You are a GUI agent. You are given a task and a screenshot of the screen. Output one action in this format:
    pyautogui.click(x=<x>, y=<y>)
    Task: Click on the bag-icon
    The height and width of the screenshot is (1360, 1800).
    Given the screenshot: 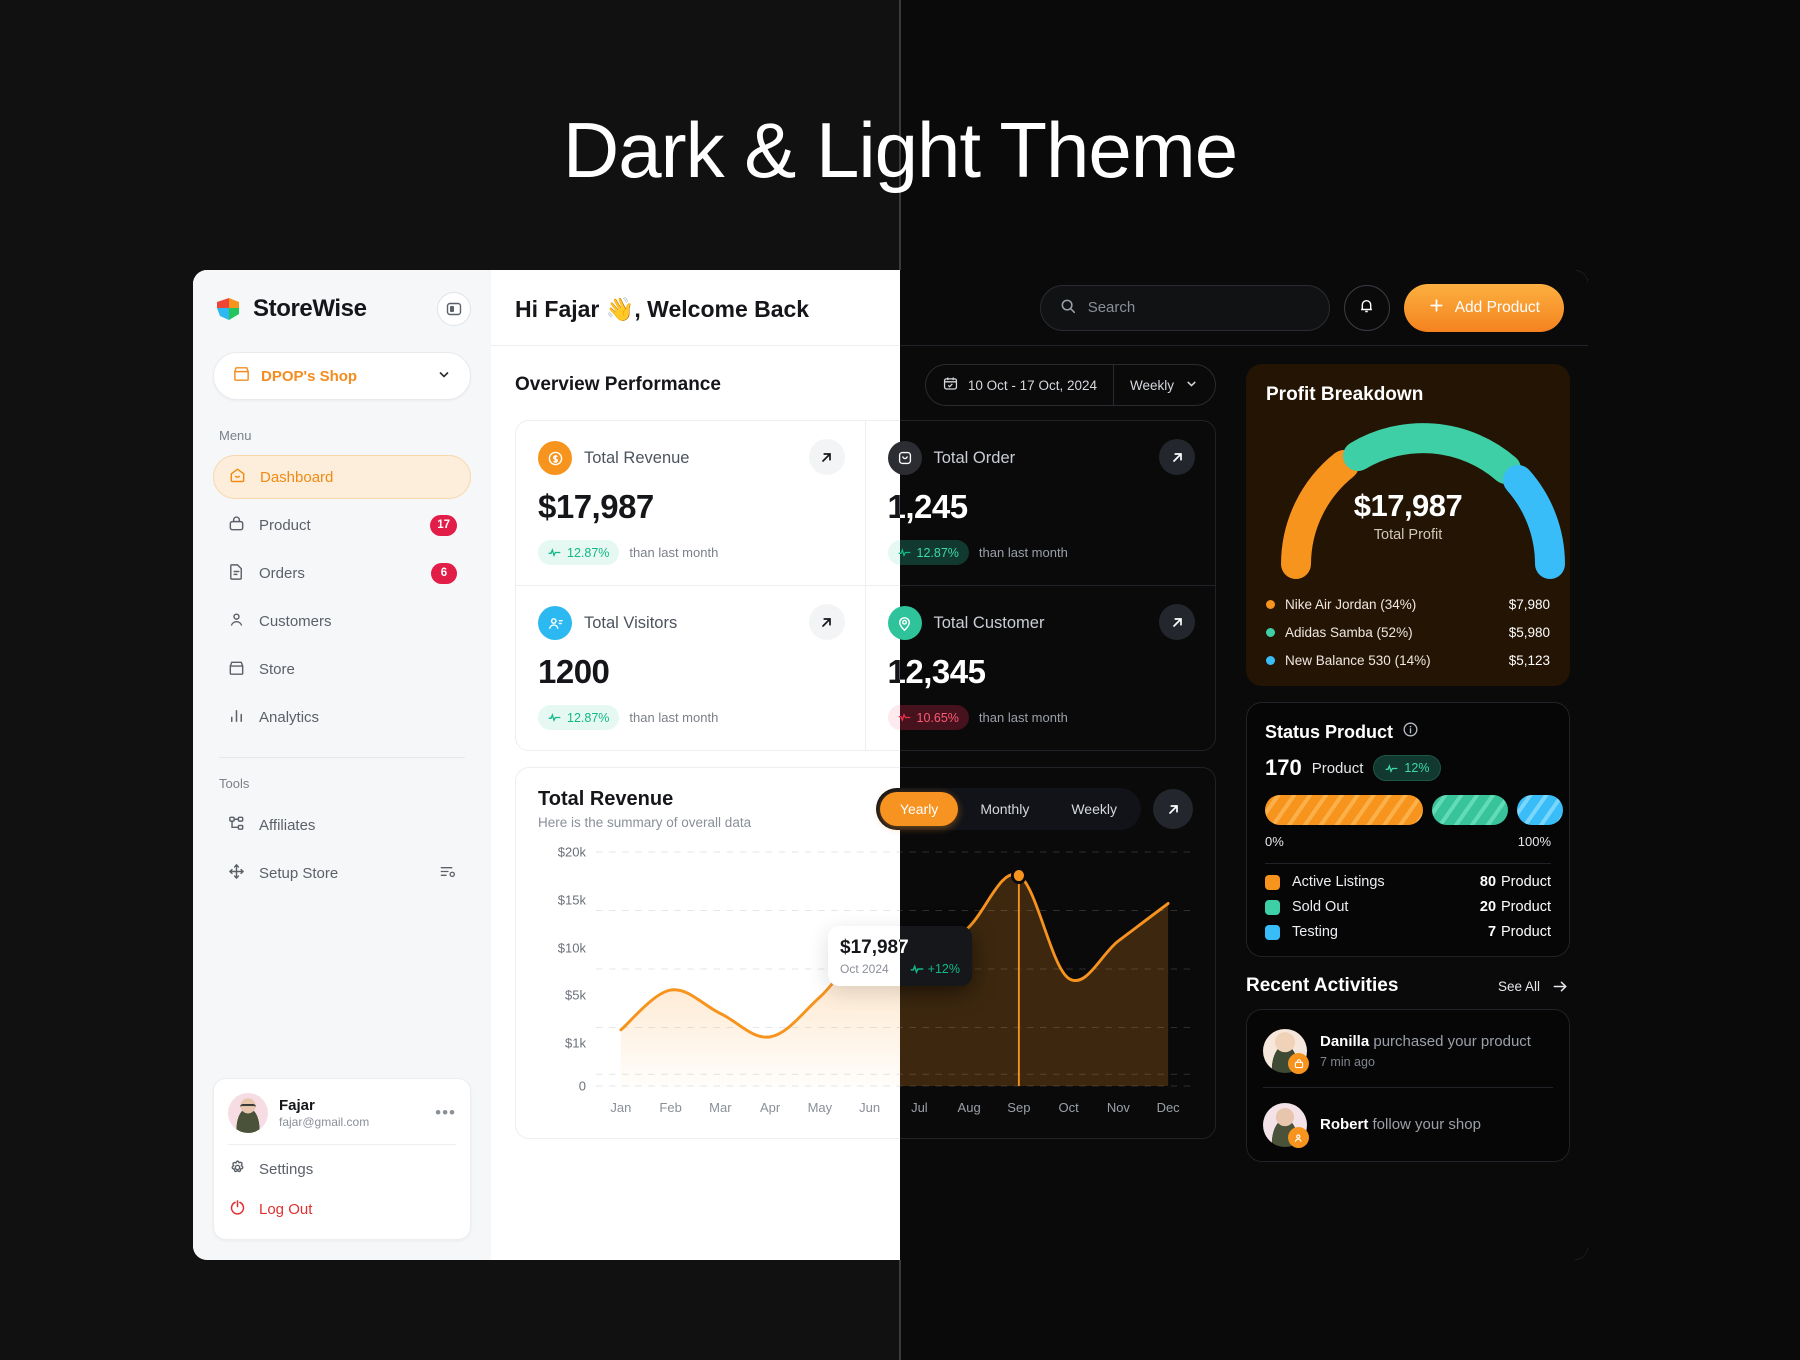 What is the action you would take?
    pyautogui.click(x=236, y=525)
    